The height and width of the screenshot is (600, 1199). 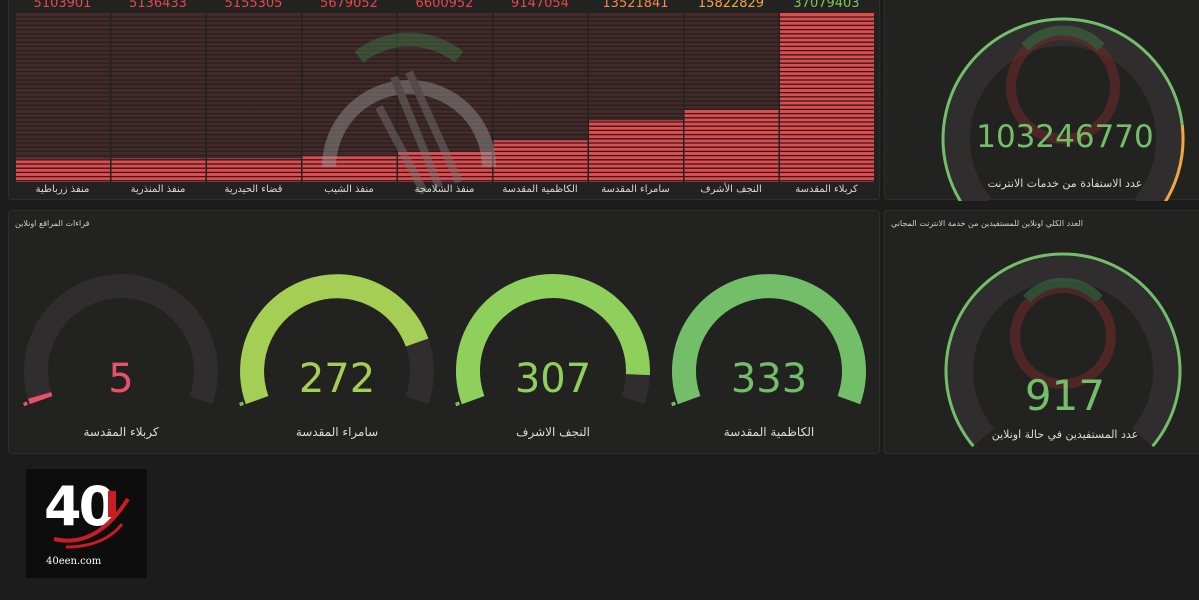 What do you see at coordinates (731, 5) in the screenshot?
I see `bar-value-label: 15822829` at bounding box center [731, 5].